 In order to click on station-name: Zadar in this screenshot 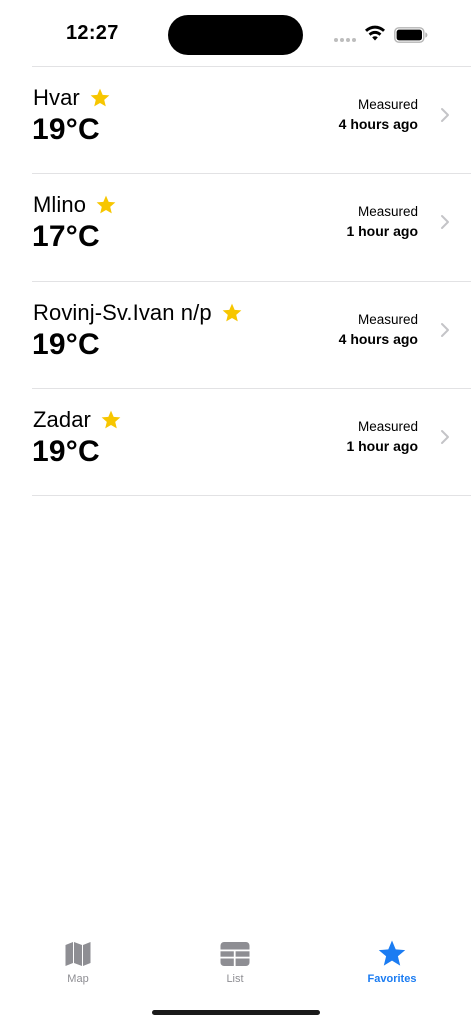, I will do `click(62, 419)`.